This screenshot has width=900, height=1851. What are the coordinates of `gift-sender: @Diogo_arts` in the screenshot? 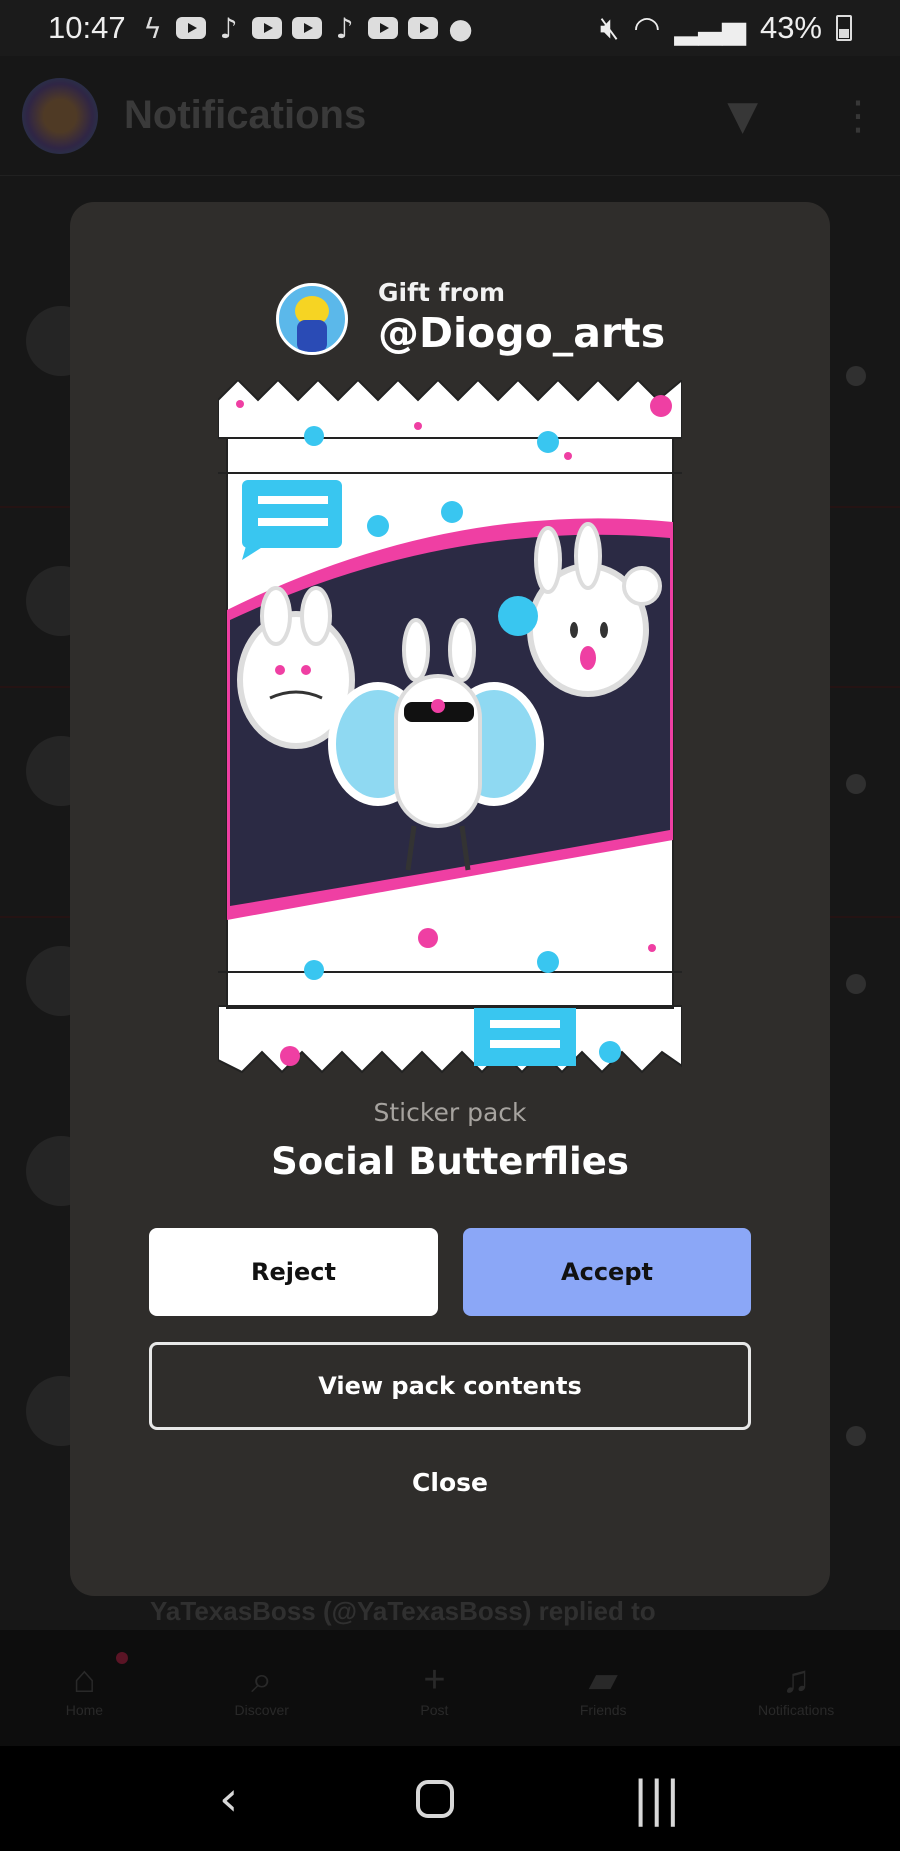 It's located at (522, 333).